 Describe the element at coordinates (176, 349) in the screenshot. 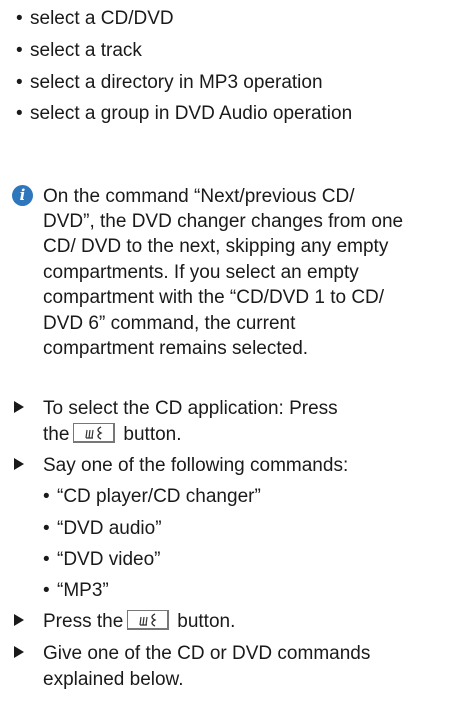

I see `note-line: compartment remains selected.` at that location.